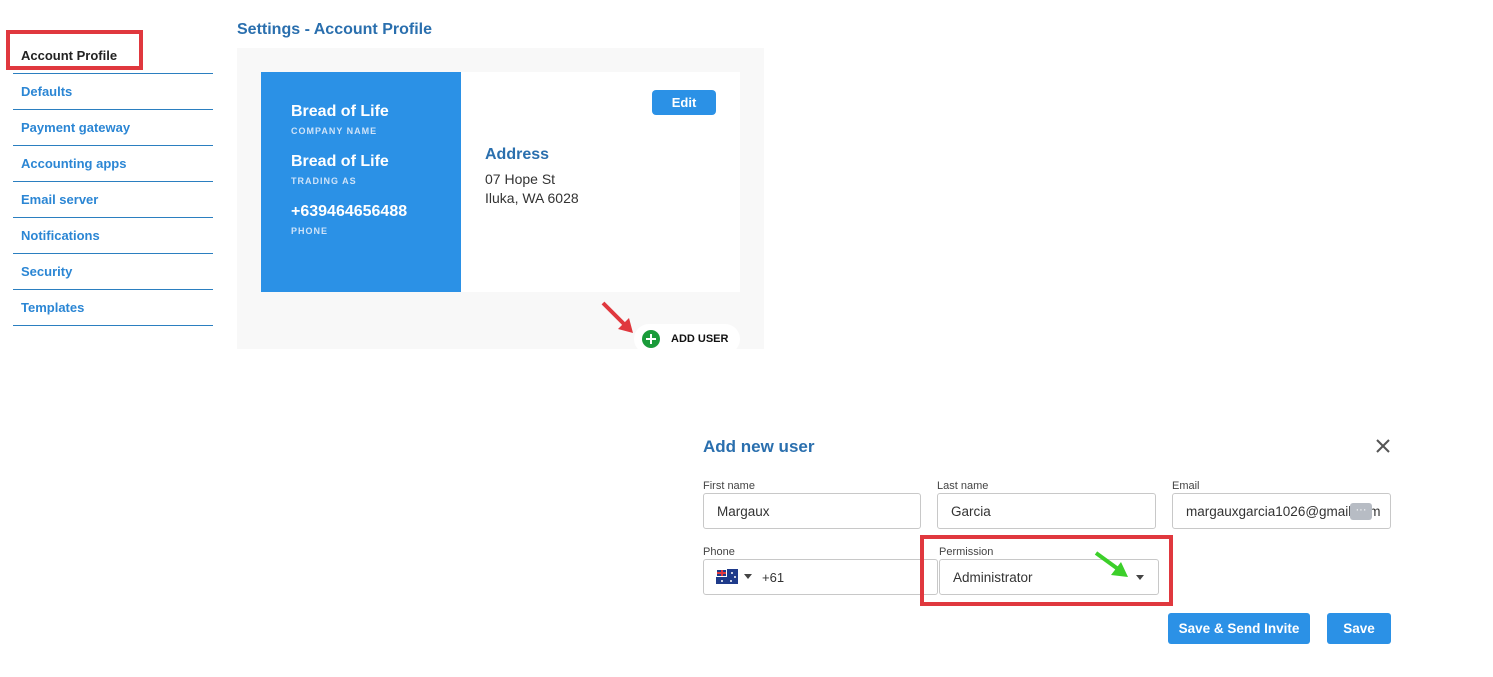 This screenshot has height=677, width=1493. What do you see at coordinates (74, 50) in the screenshot?
I see `annotation-highlight-account-profile` at bounding box center [74, 50].